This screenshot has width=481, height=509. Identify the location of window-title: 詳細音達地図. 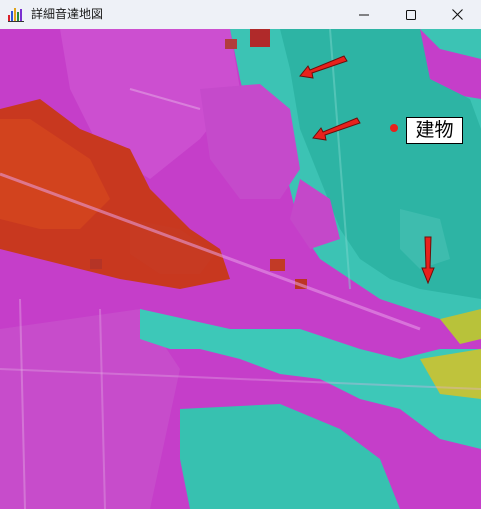
(67, 14).